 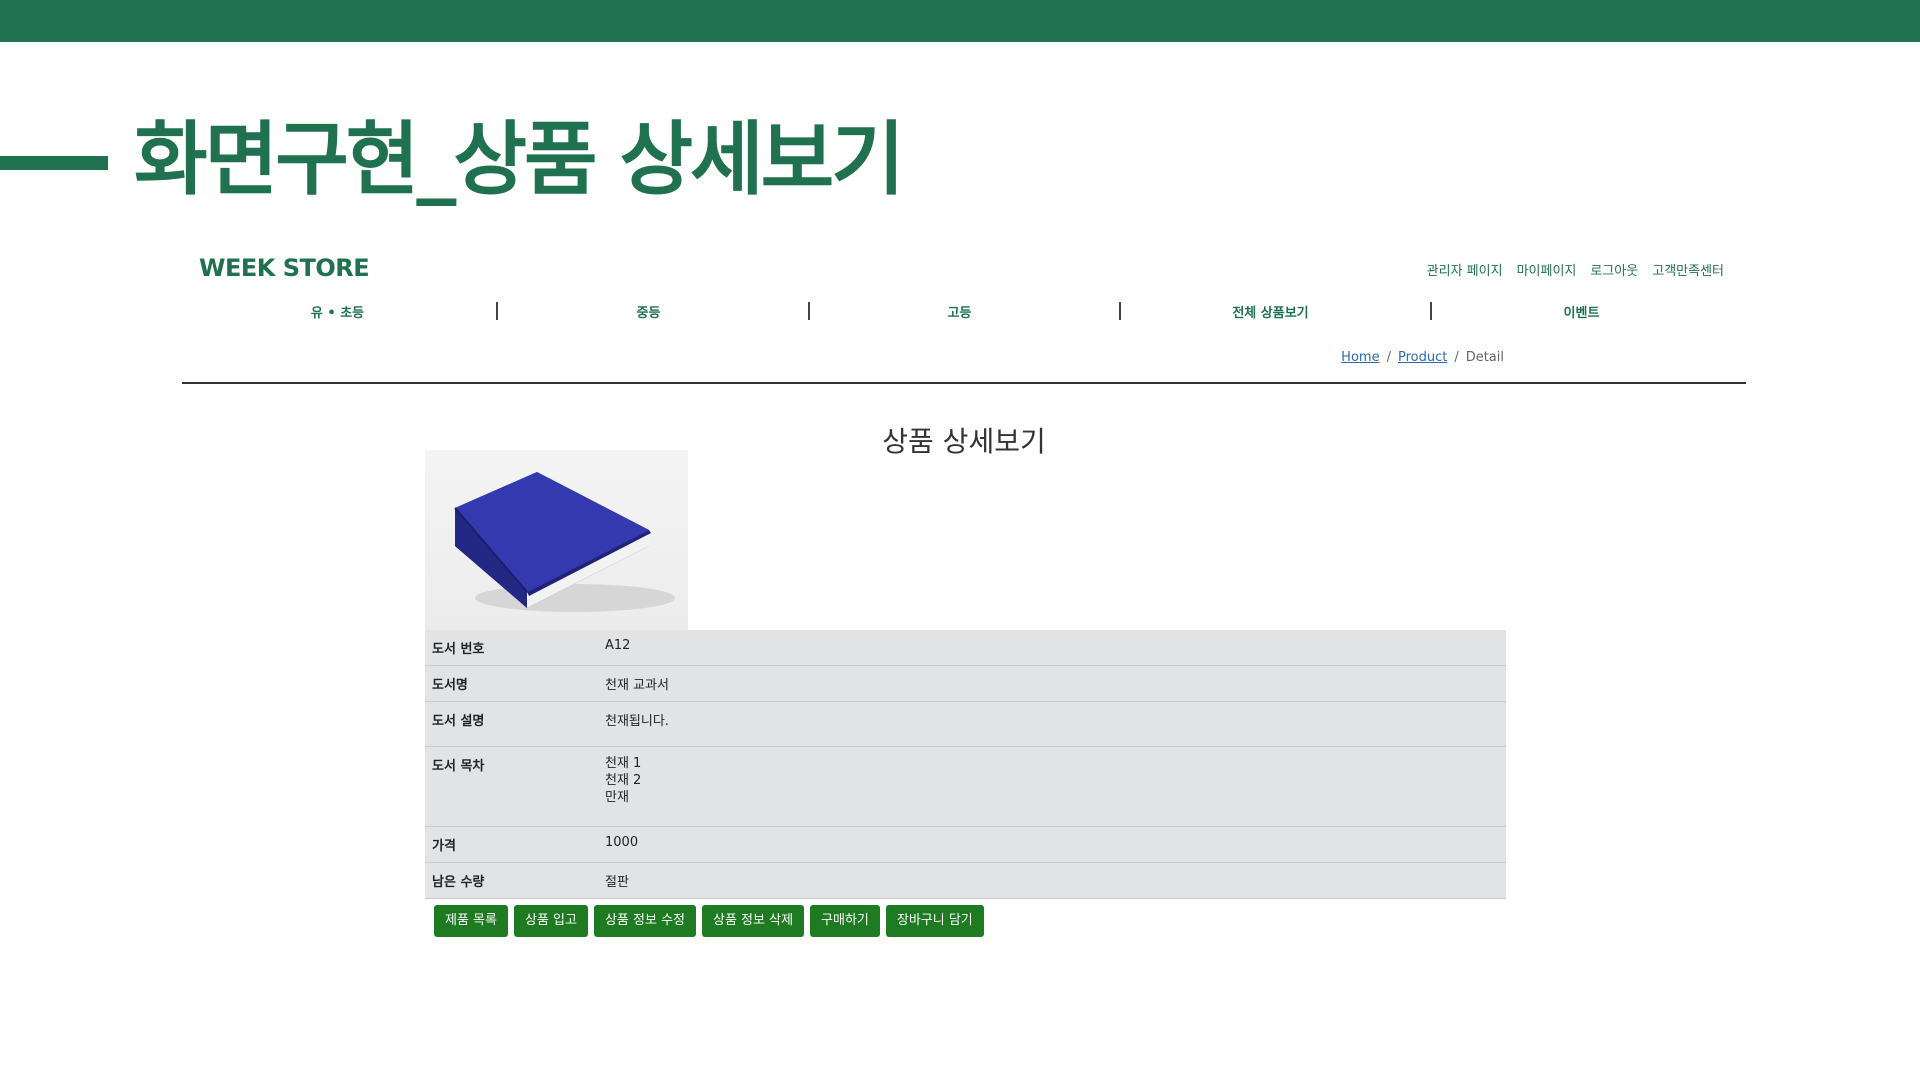 I want to click on book-description-label: 도서 설명, so click(x=511, y=724).